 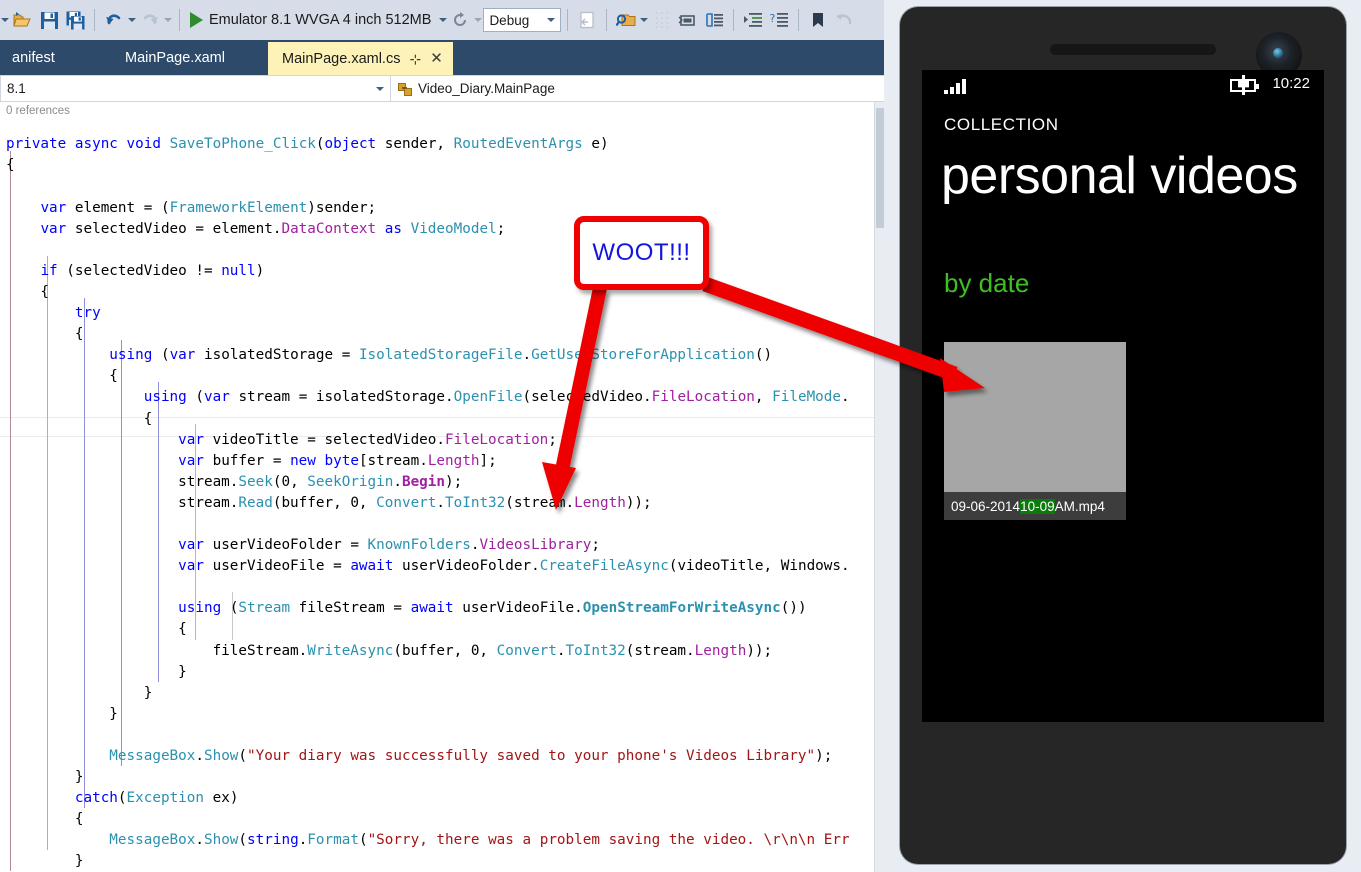 I want to click on code-token: Exception, so click(x=165, y=798).